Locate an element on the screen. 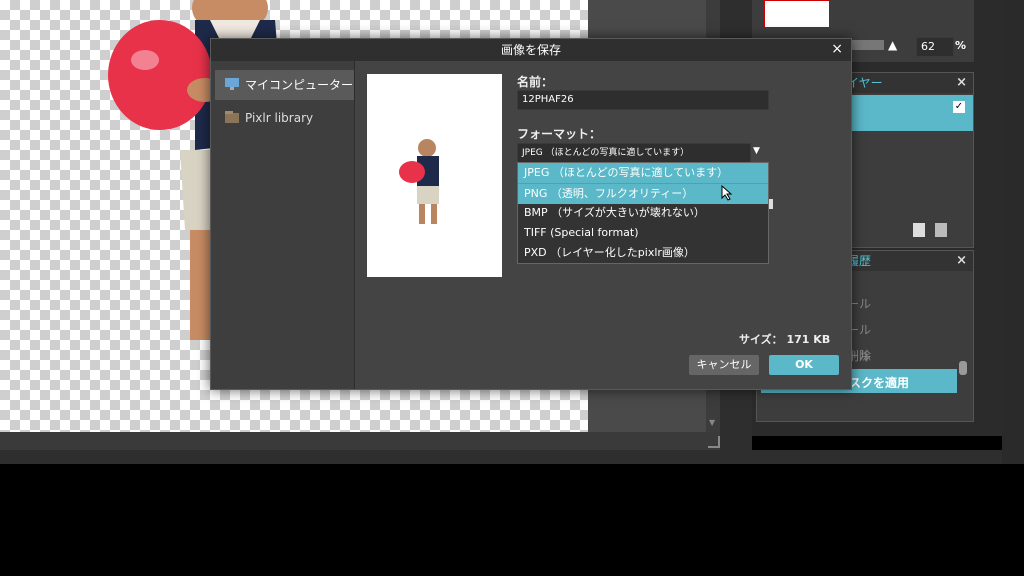 The height and width of the screenshot is (576, 1024). filename-input: 12PHAF26 is located at coordinates (643, 100).